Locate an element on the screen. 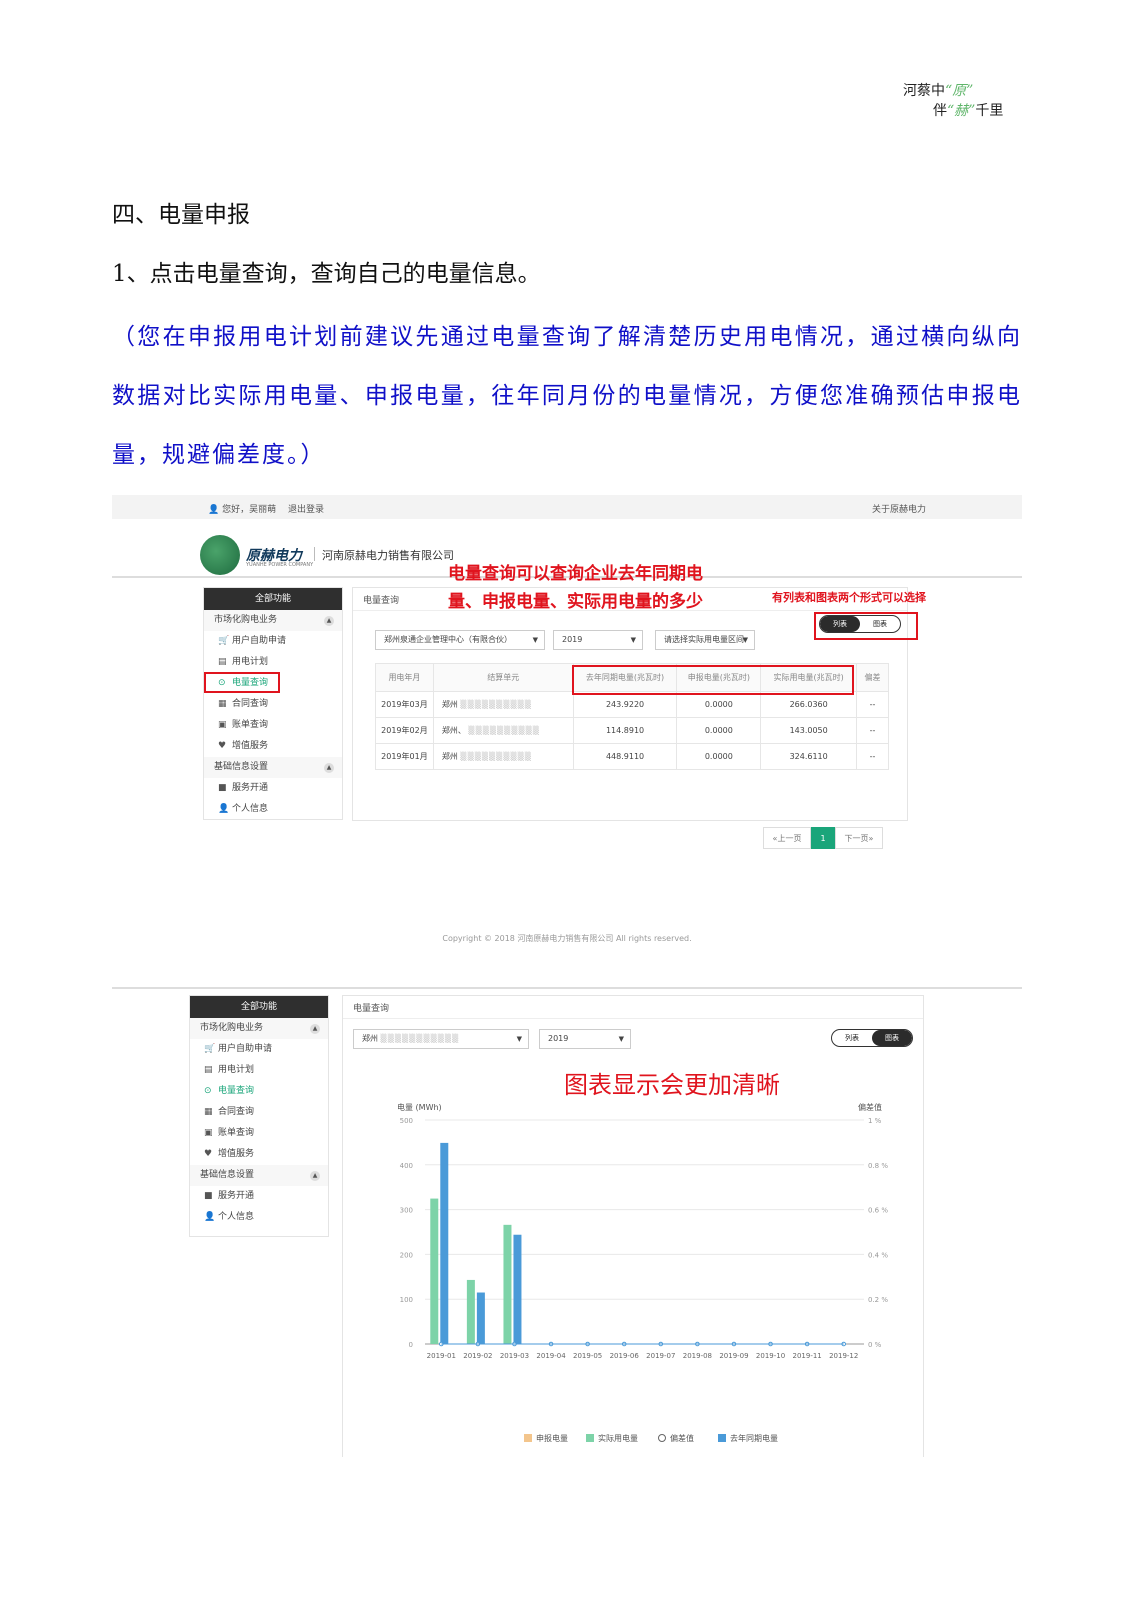  select-value: 郑州泉通企业管理中心（有限合伙） is located at coordinates (448, 639).